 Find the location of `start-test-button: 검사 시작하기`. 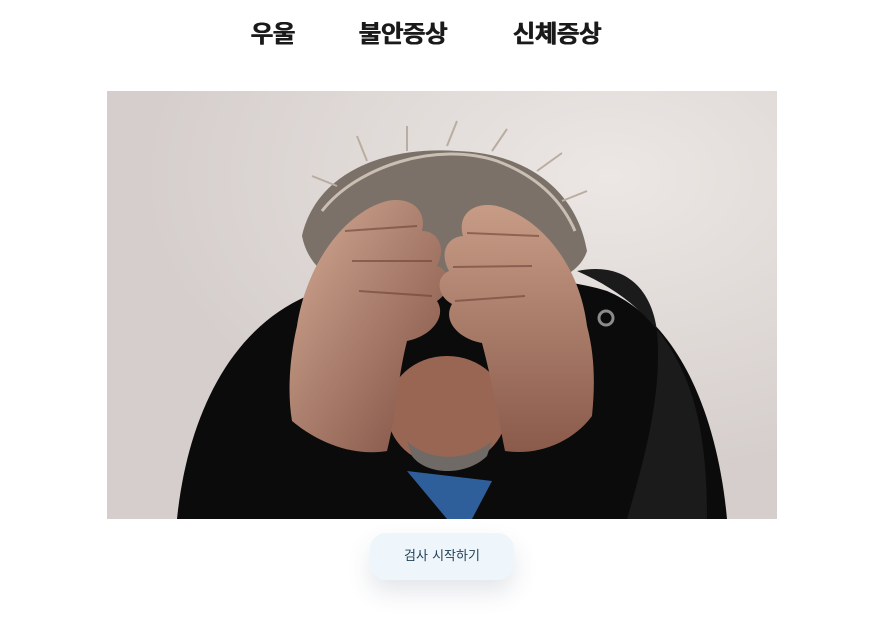

start-test-button: 검사 시작하기 is located at coordinates (442, 556).